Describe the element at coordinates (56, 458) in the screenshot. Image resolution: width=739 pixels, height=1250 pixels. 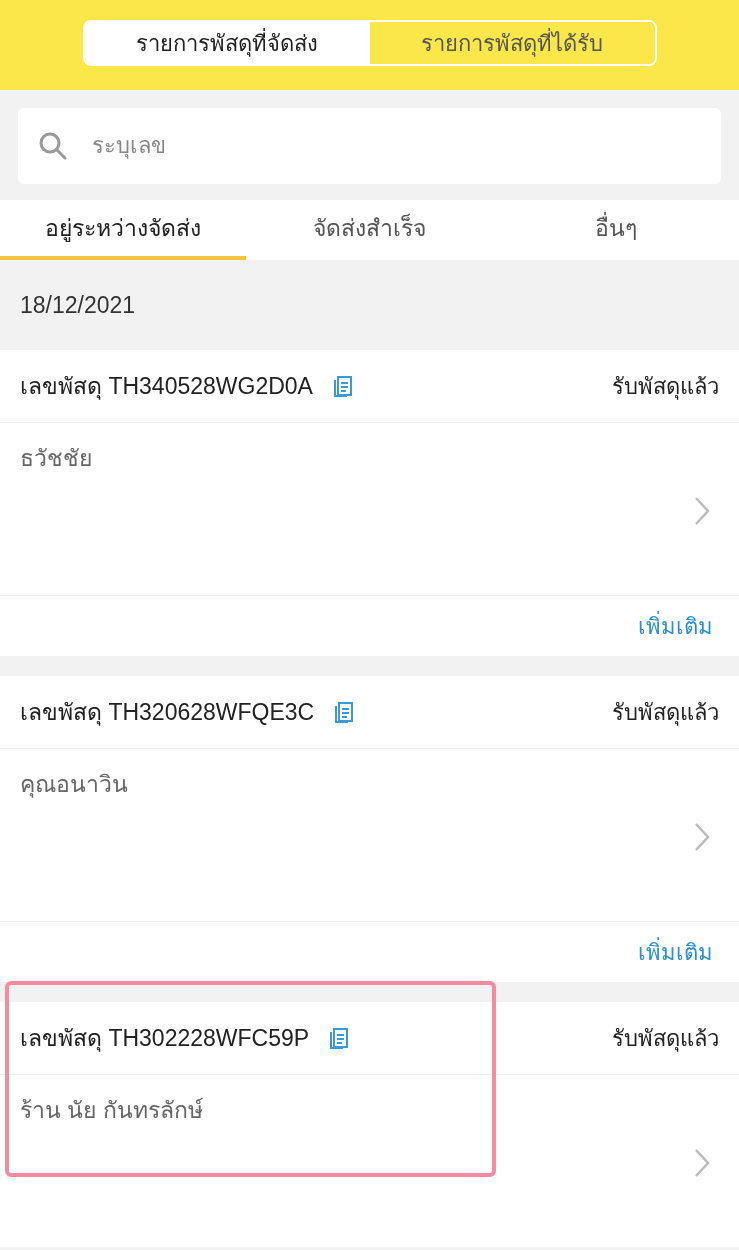
I see `recipient-name: ธวัชชัย` at that location.